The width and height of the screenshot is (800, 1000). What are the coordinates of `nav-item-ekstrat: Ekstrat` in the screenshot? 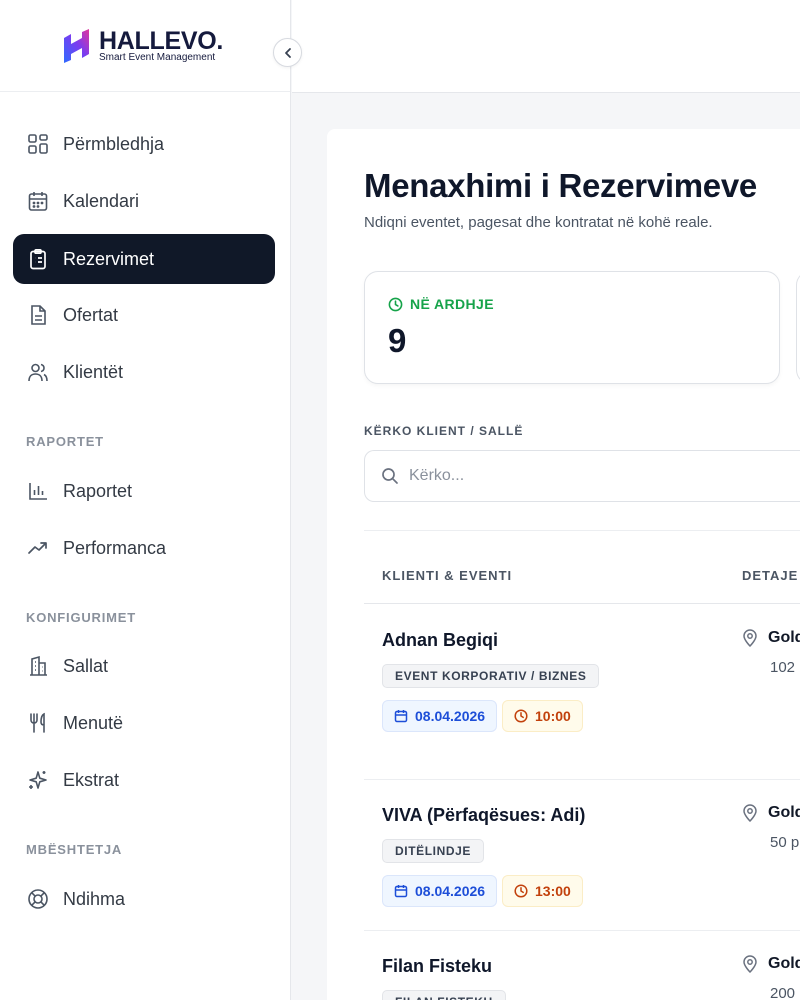 It's located at (144, 780).